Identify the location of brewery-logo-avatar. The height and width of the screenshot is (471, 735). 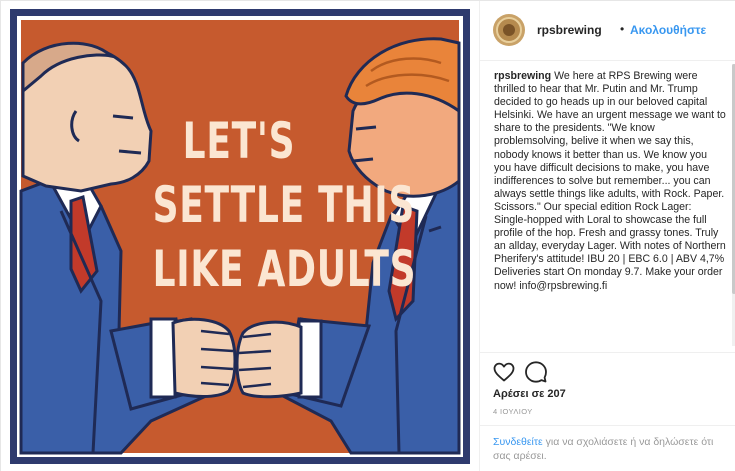
(509, 30).